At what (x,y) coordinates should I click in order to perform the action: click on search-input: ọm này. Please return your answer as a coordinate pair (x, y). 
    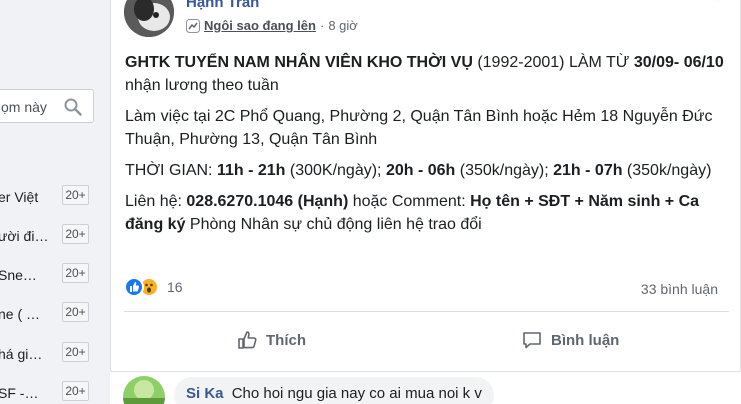
    Looking at the image, I should click on (24, 107).